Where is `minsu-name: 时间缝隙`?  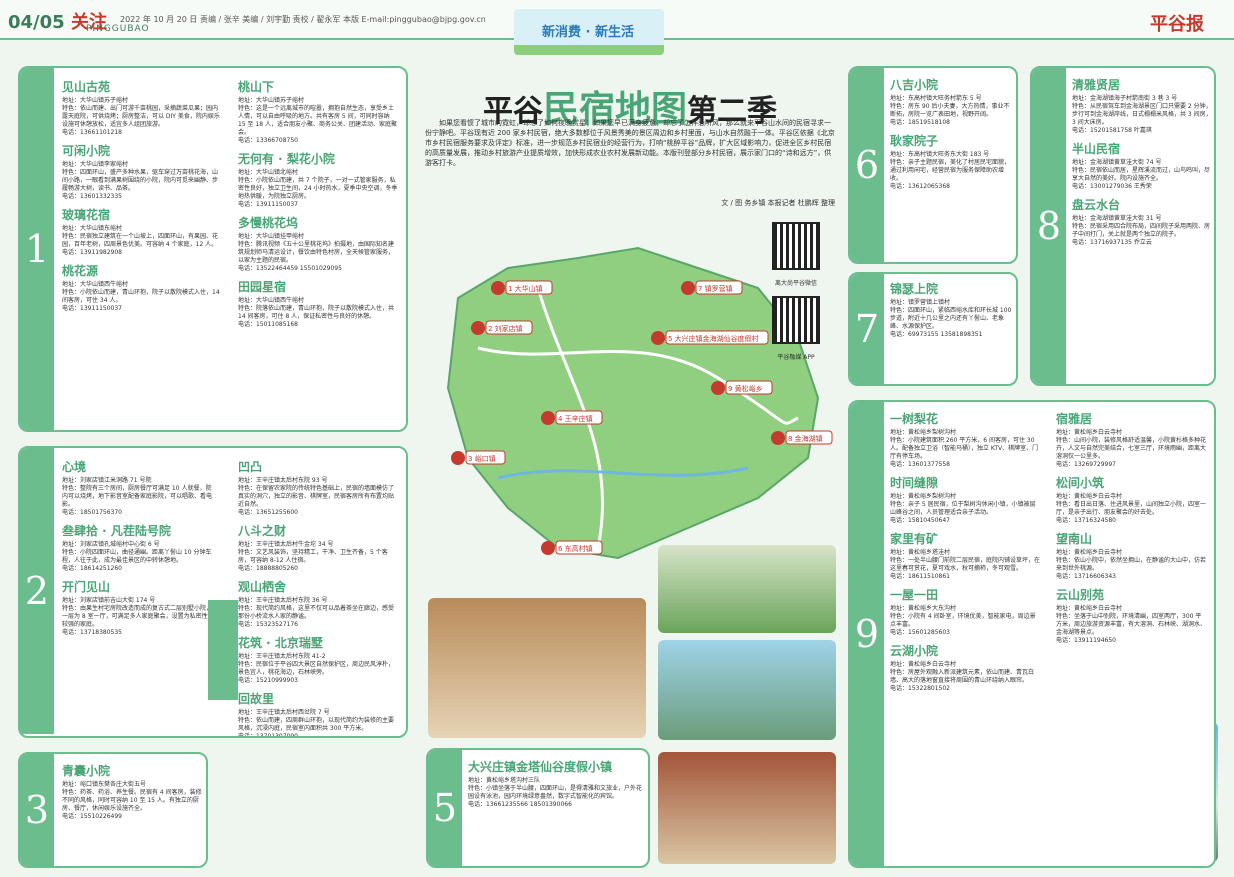 minsu-name: 时间缝隙 is located at coordinates (914, 483).